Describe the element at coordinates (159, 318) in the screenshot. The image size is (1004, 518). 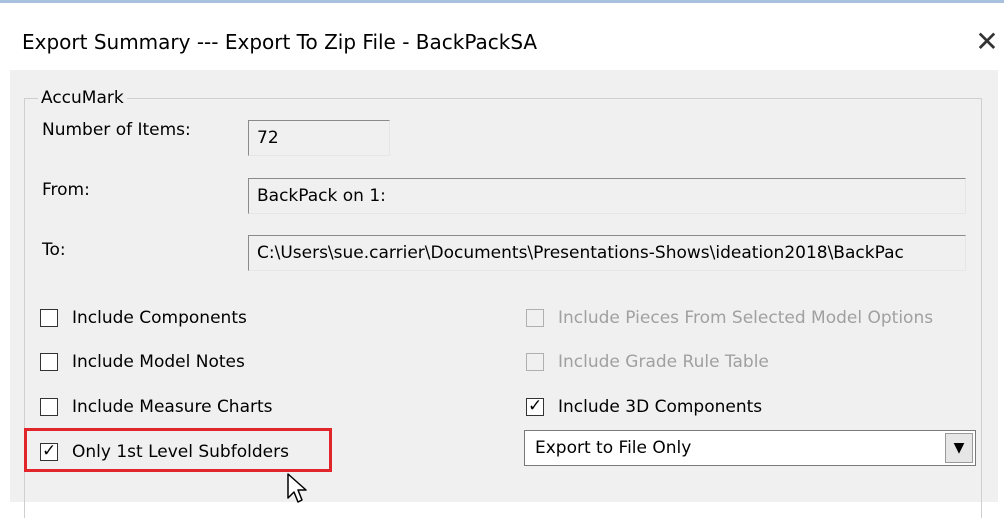
I see `checkbox-label: Include Components` at that location.